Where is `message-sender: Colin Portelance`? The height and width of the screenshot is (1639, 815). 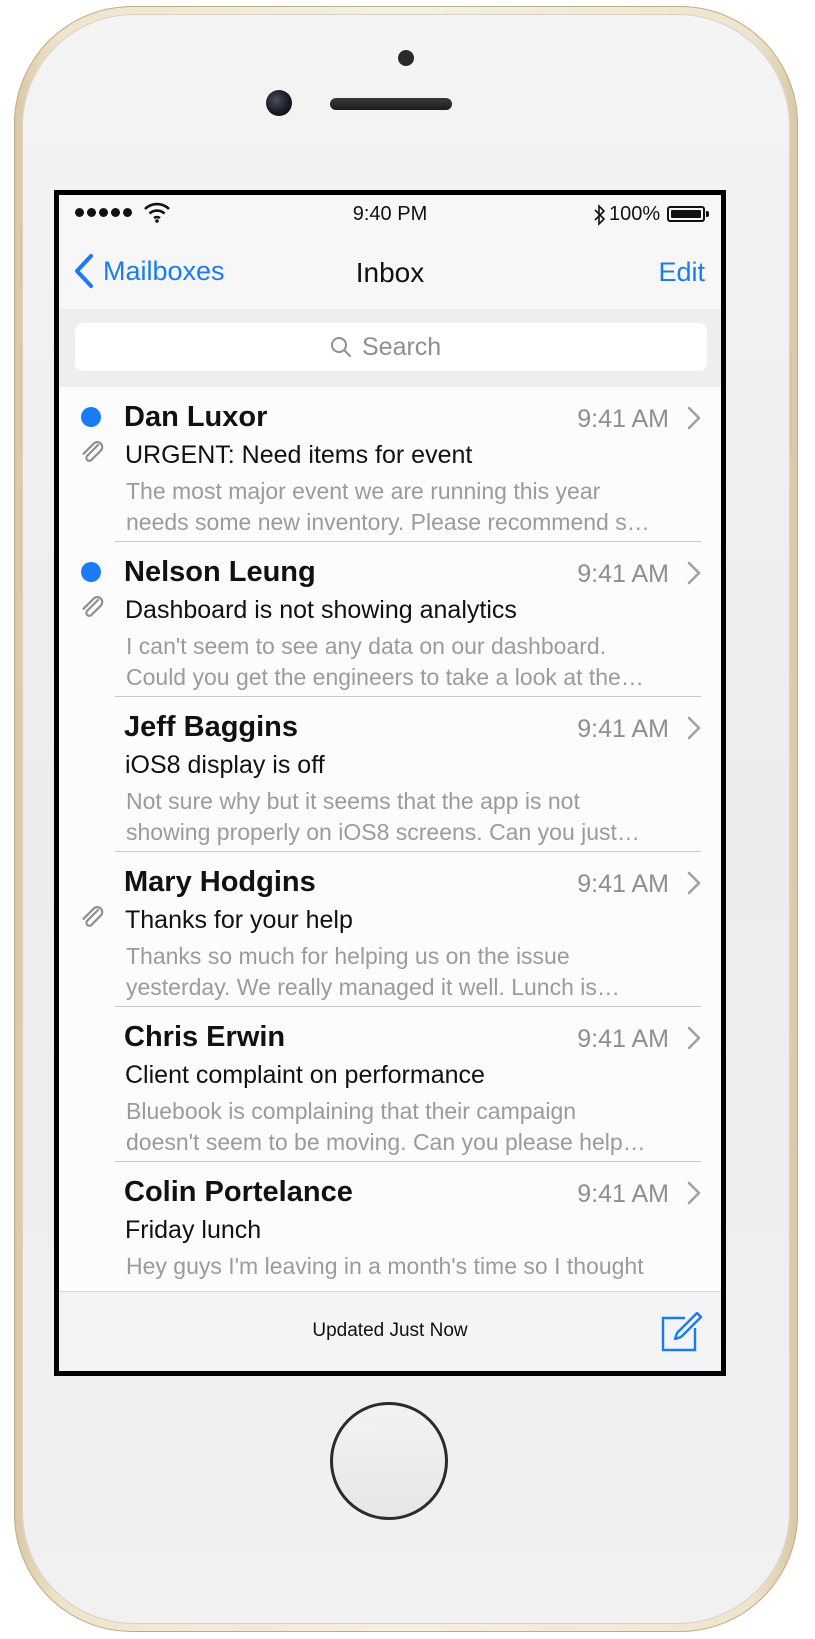
message-sender: Colin Portelance is located at coordinates (238, 1192).